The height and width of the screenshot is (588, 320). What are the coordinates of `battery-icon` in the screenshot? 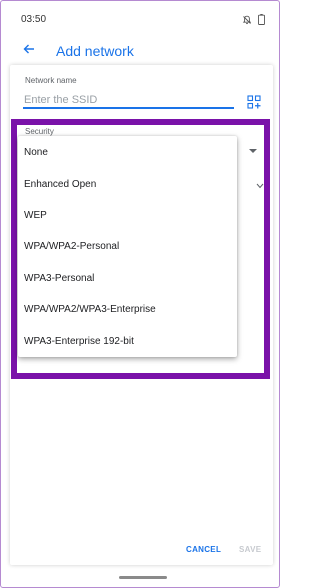 It's located at (261, 21).